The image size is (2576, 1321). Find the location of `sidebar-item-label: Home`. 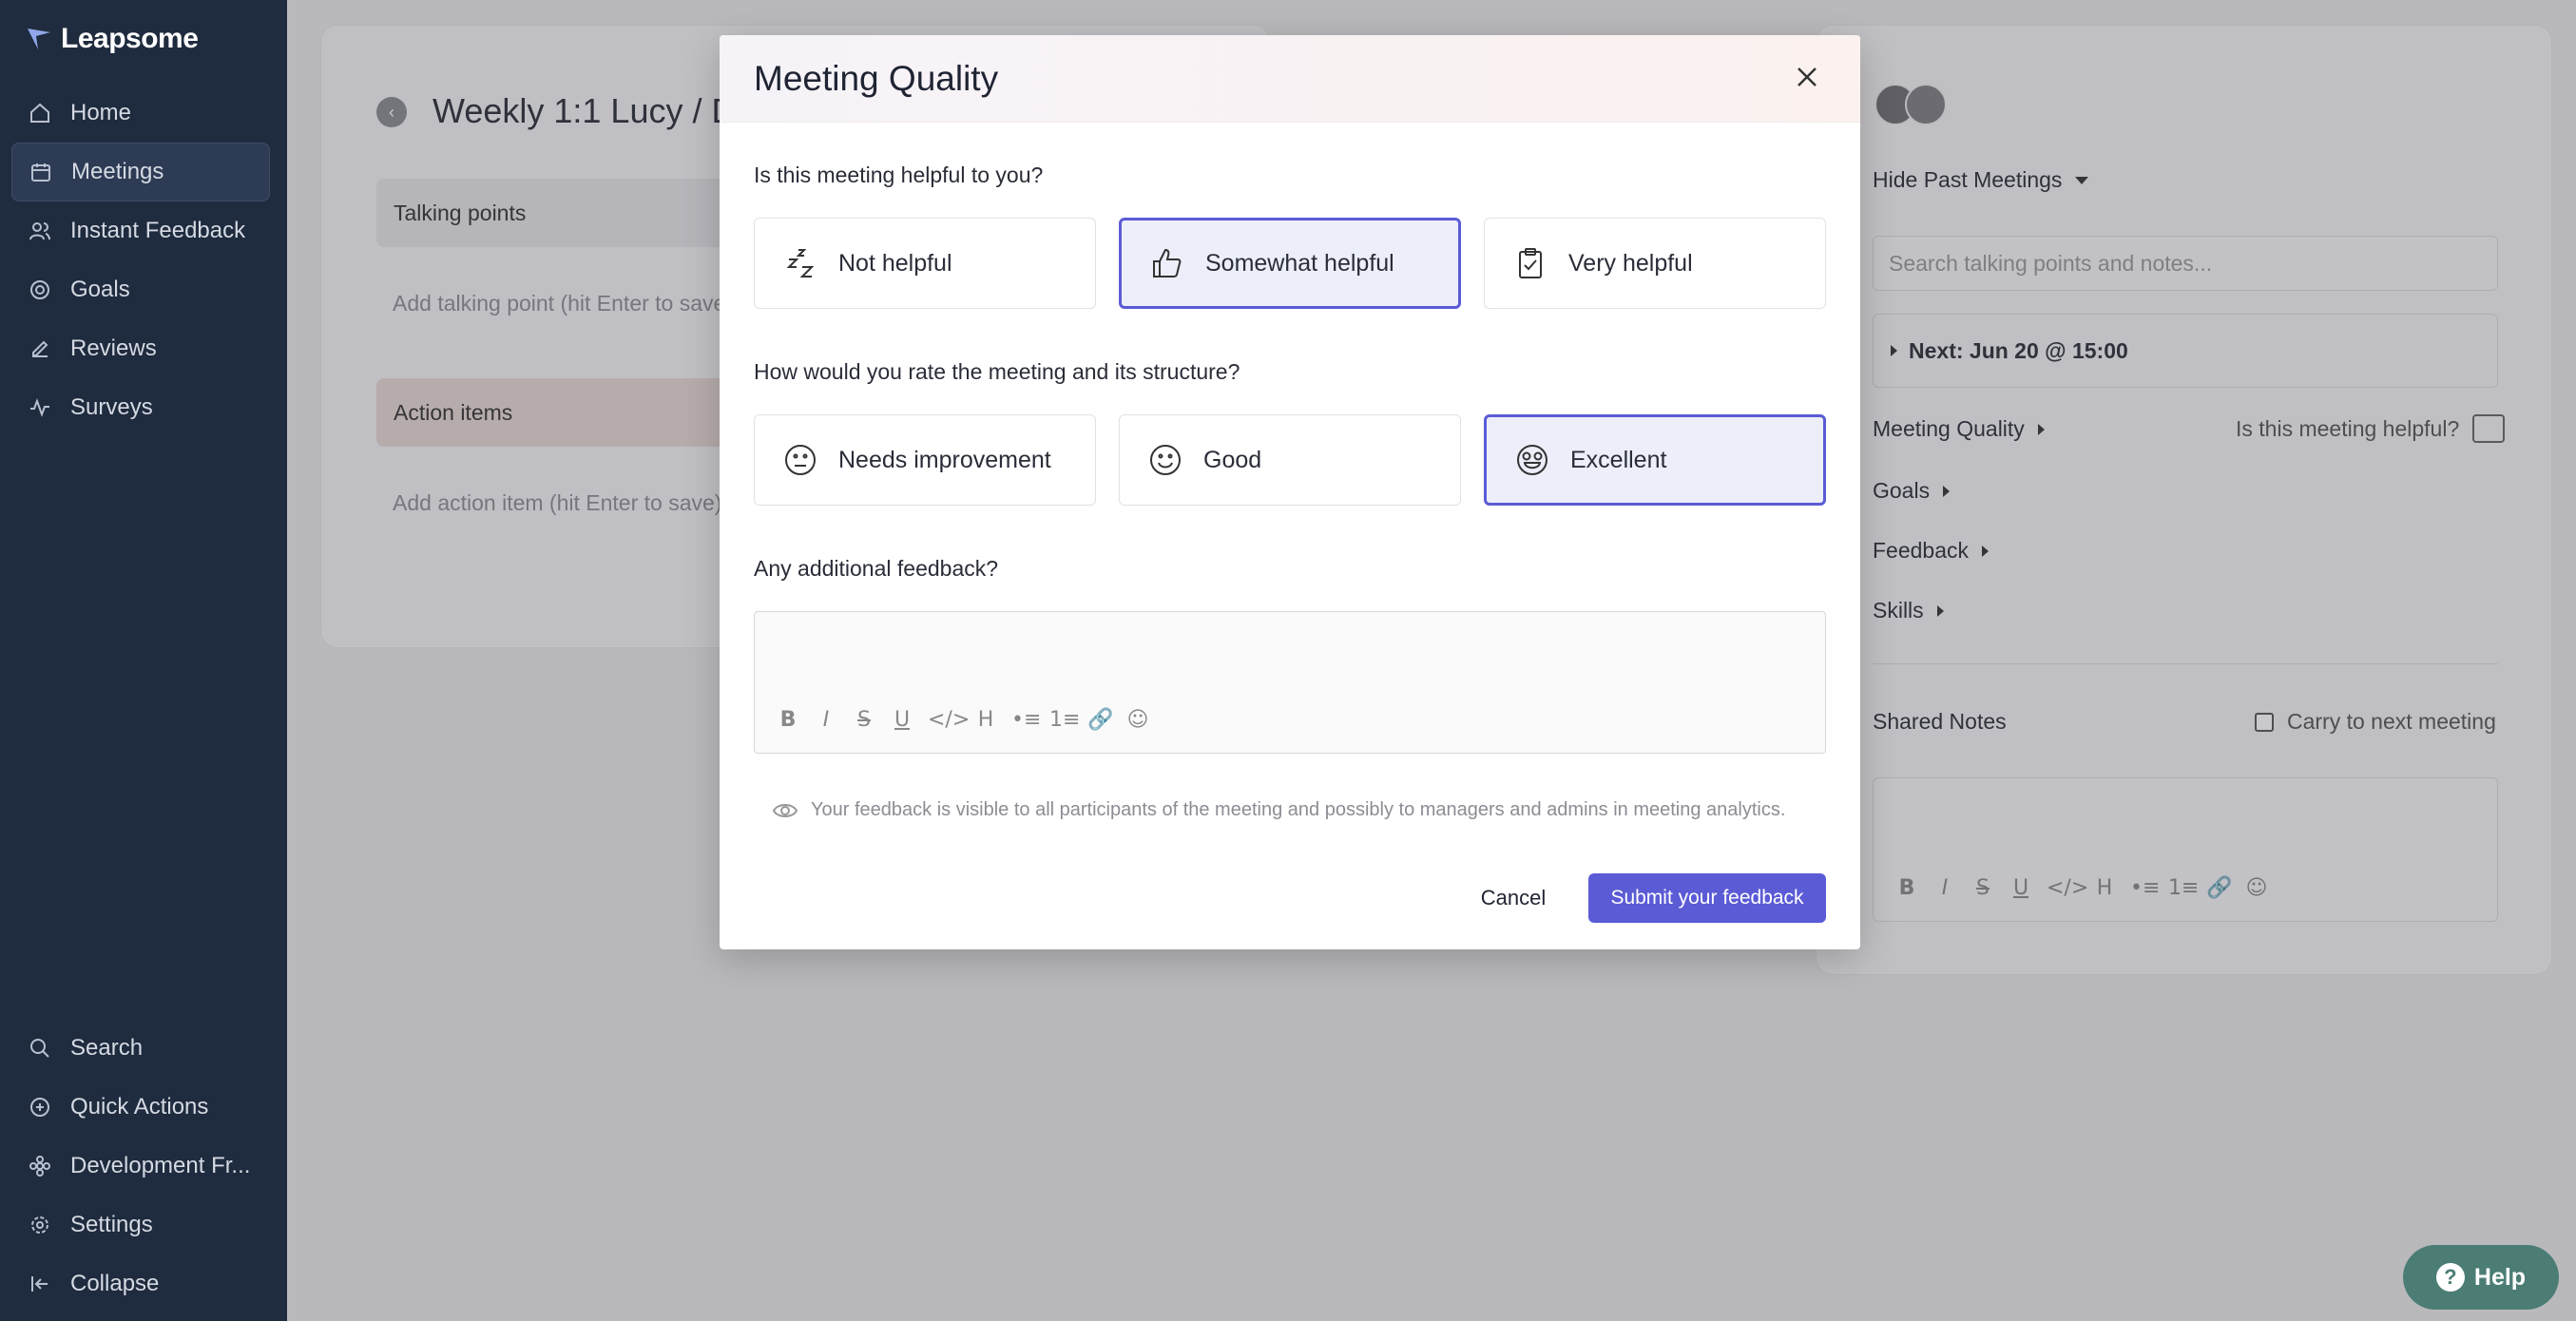

sidebar-item-label: Home is located at coordinates (101, 112).